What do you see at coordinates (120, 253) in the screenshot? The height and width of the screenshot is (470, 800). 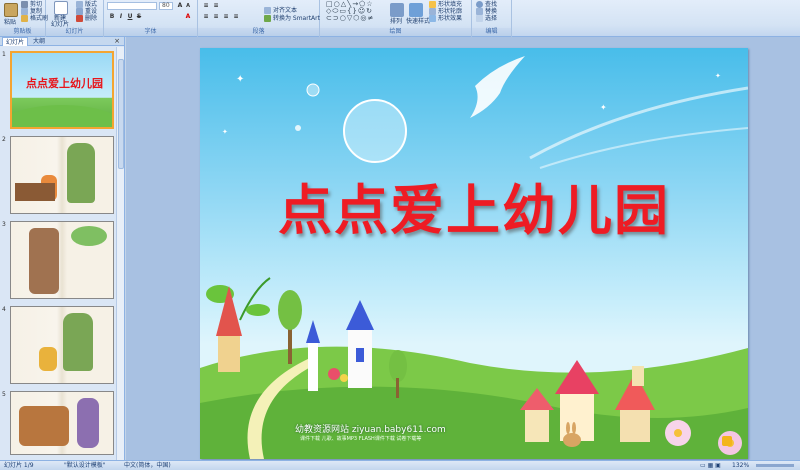 I see `pane-scrollbar` at bounding box center [120, 253].